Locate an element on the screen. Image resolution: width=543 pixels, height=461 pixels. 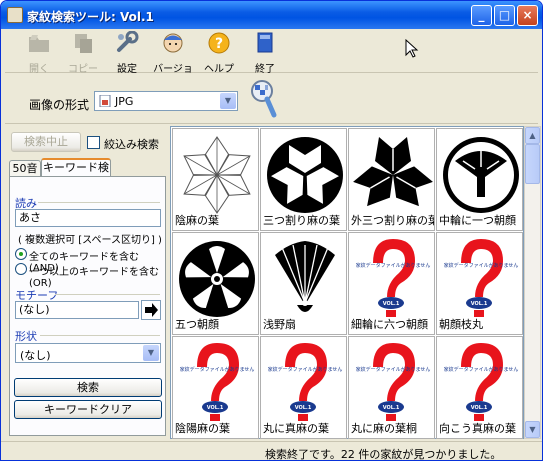
result-cell: 家紋データファイルがありません VOL.1 丸に真麻の葉 is located at coordinates (303, 387).